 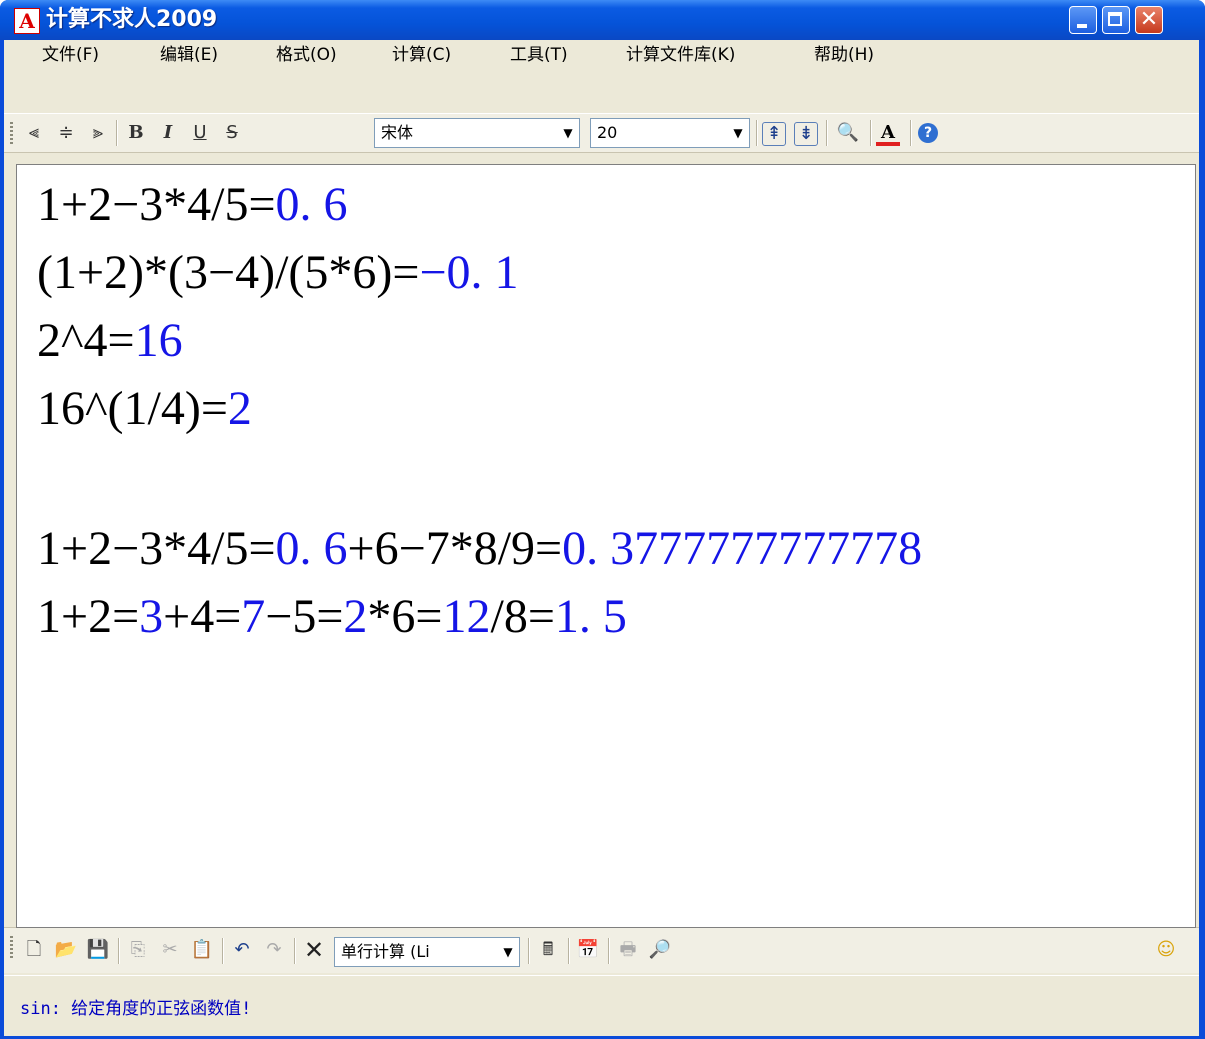 What do you see at coordinates (170, 950) in the screenshot?
I see `cut-icon: ✂` at bounding box center [170, 950].